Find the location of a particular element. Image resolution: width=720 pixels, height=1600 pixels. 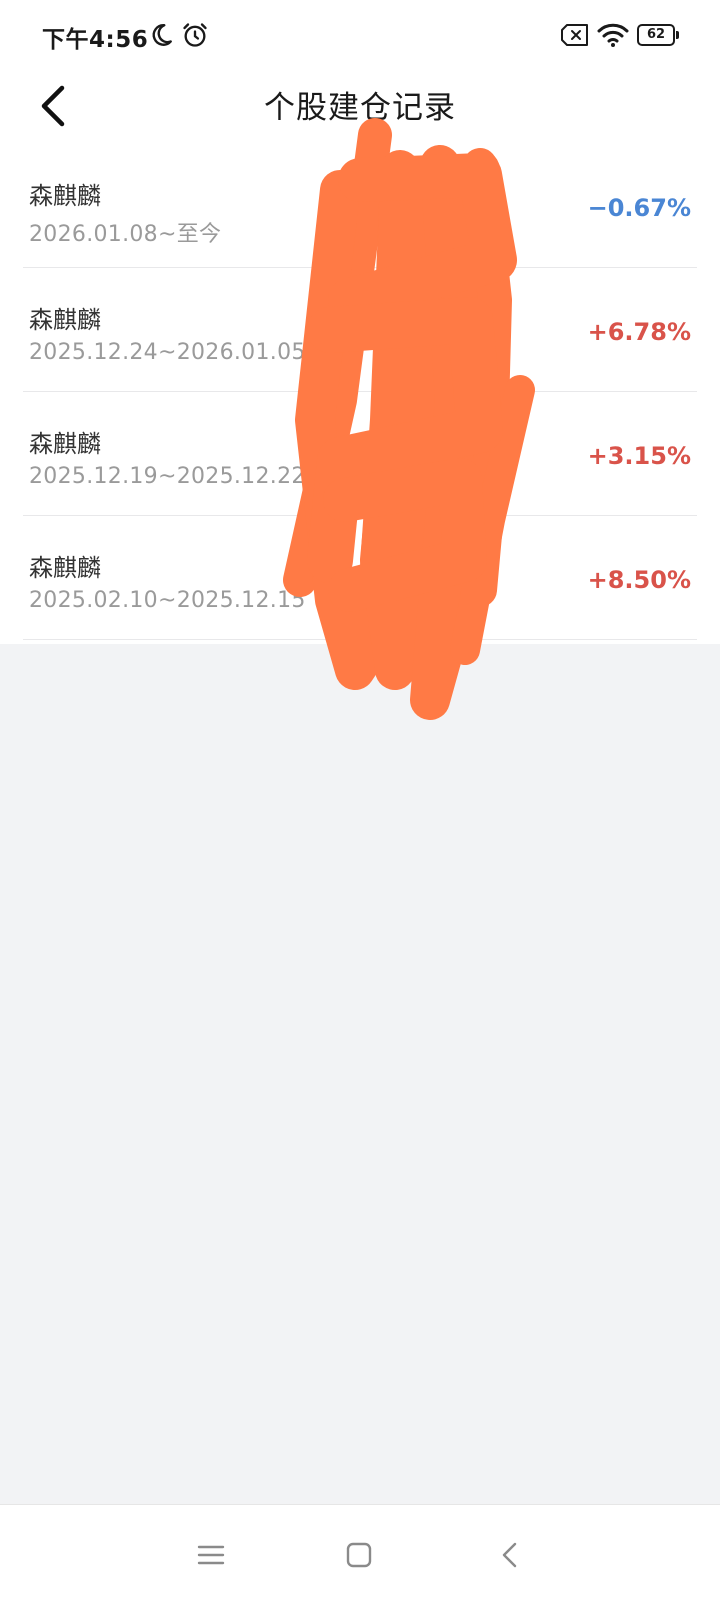

wifi-icon is located at coordinates (613, 35).